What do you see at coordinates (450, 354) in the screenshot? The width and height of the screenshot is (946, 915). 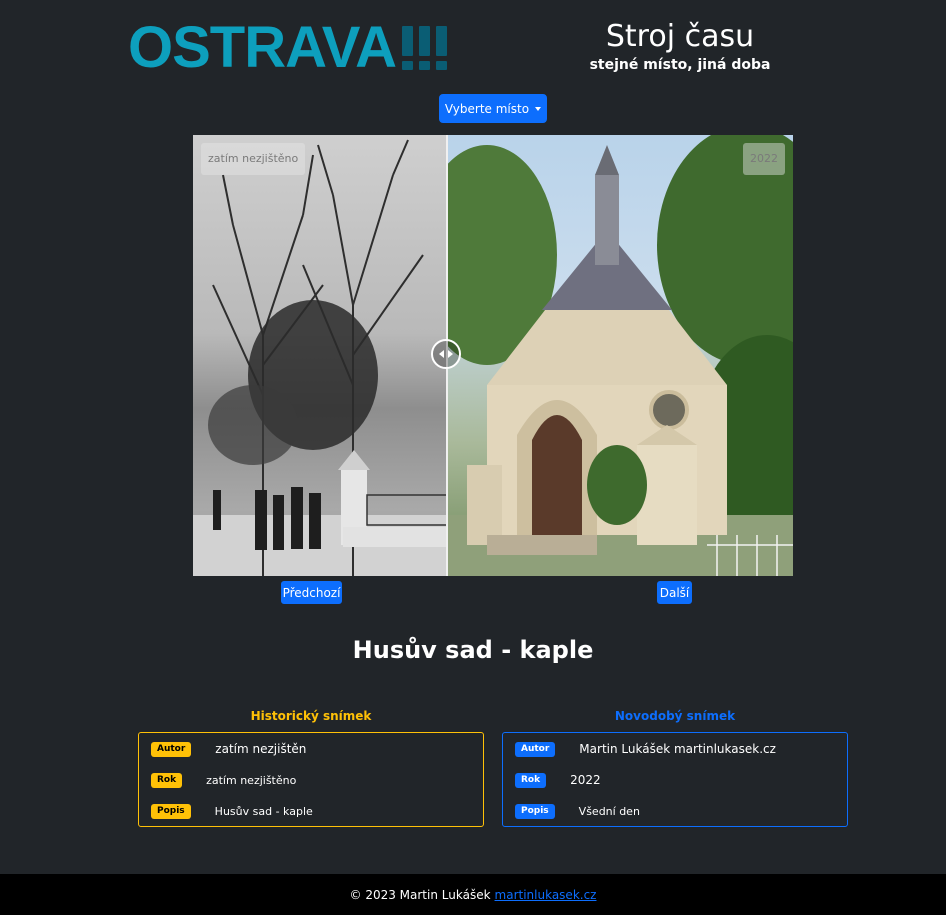 I see `arrow-right-icon` at bounding box center [450, 354].